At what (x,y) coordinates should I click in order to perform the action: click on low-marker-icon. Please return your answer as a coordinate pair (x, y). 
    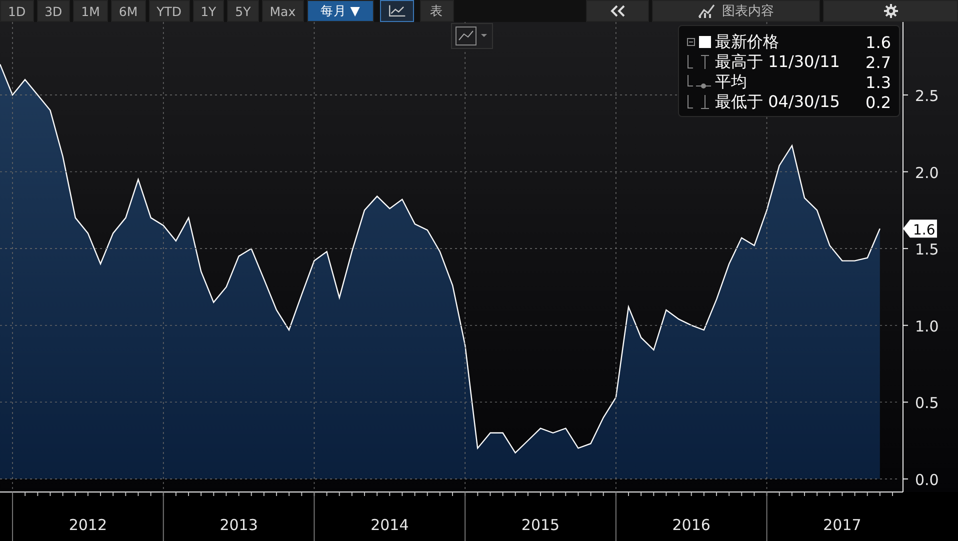
    Looking at the image, I should click on (699, 102).